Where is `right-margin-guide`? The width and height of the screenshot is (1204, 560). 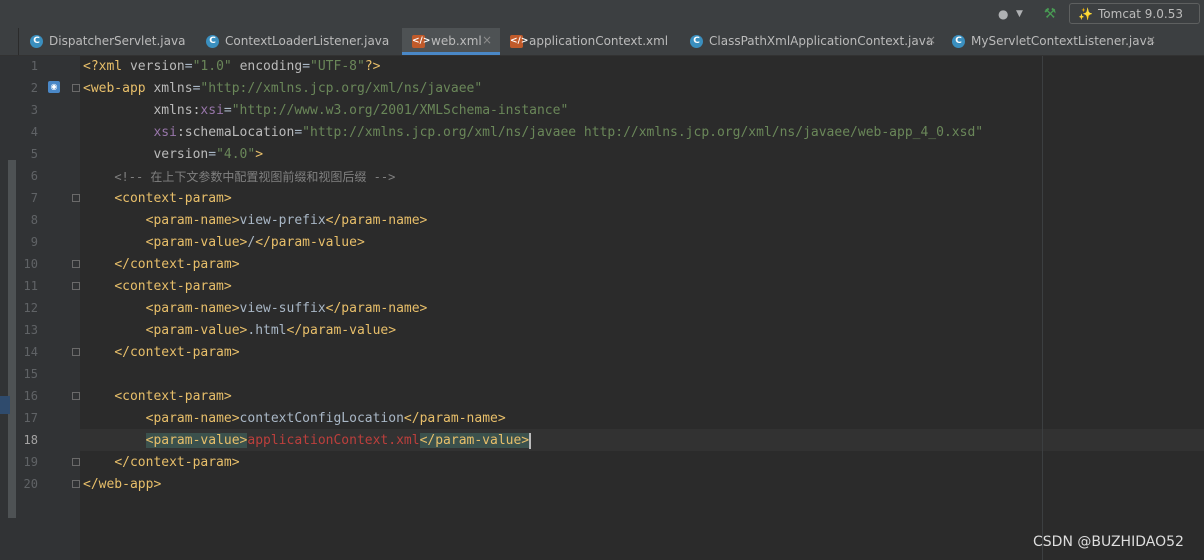
right-margin-guide is located at coordinates (1042, 308).